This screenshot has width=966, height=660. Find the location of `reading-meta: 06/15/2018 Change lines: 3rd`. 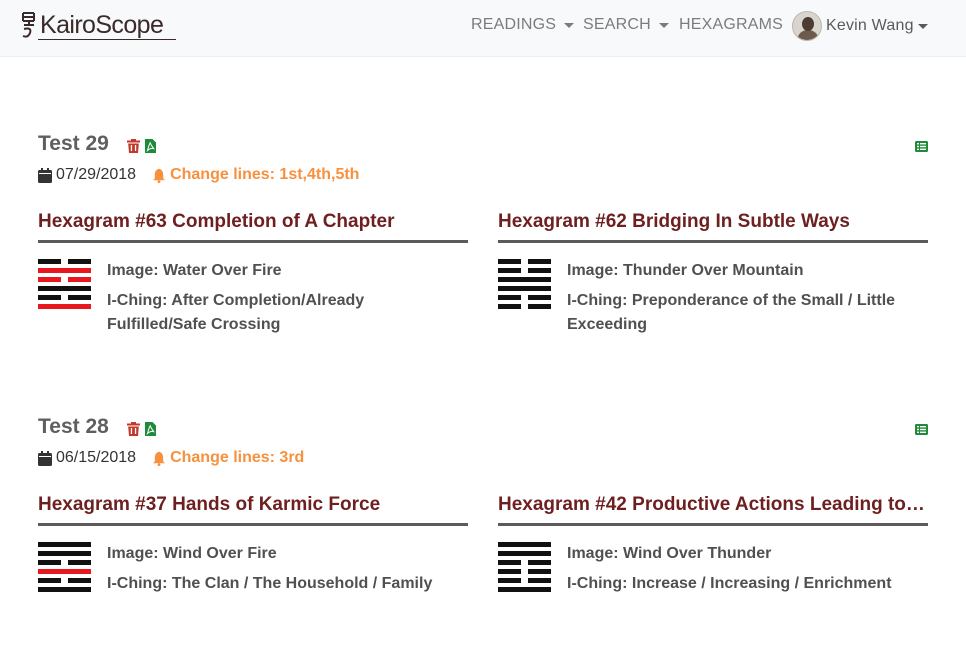

reading-meta: 06/15/2018 Change lines: 3rd is located at coordinates (171, 458).